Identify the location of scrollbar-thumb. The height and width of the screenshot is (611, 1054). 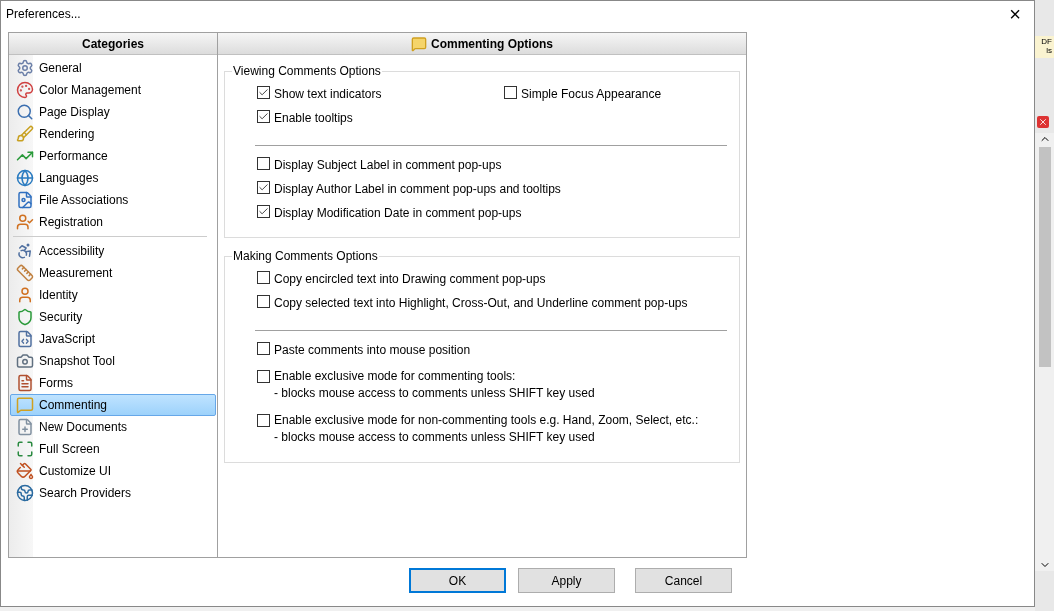
(1044, 257).